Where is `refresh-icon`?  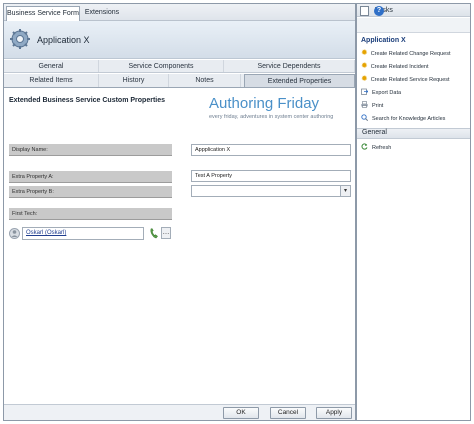
refresh-icon is located at coordinates (364, 146).